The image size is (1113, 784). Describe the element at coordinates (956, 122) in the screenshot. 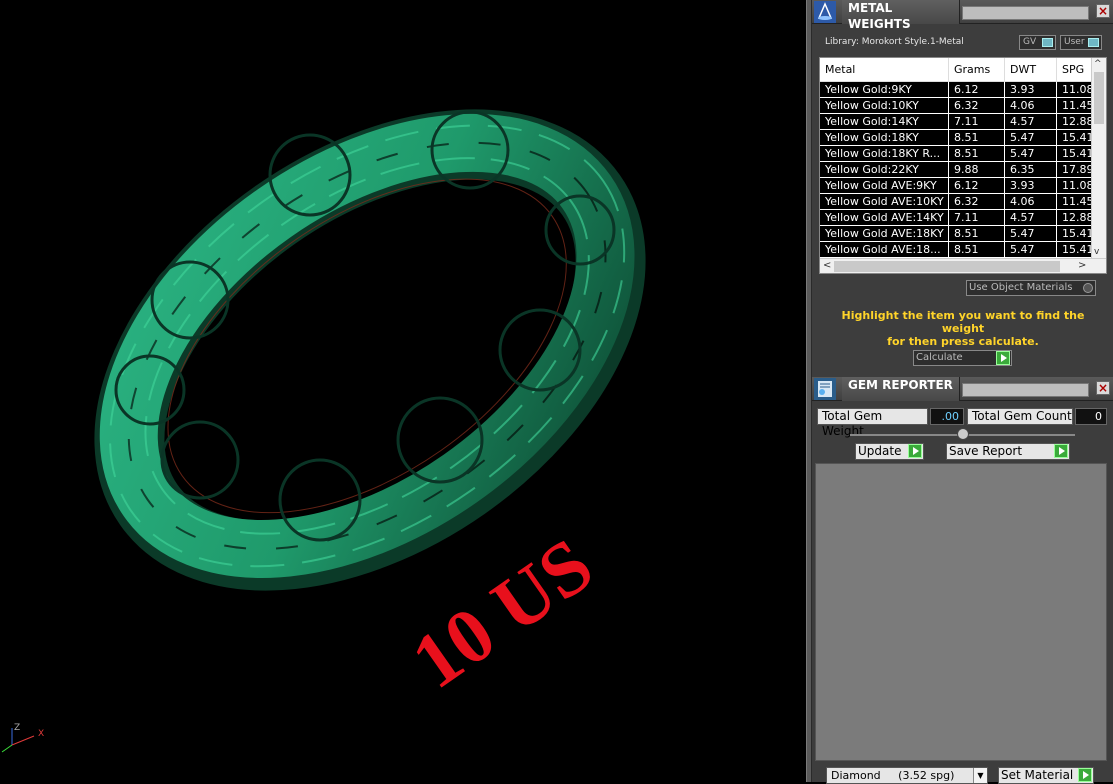

I see `table-row: Yellow Gold:14KY 7.11 4.57 12.88` at that location.